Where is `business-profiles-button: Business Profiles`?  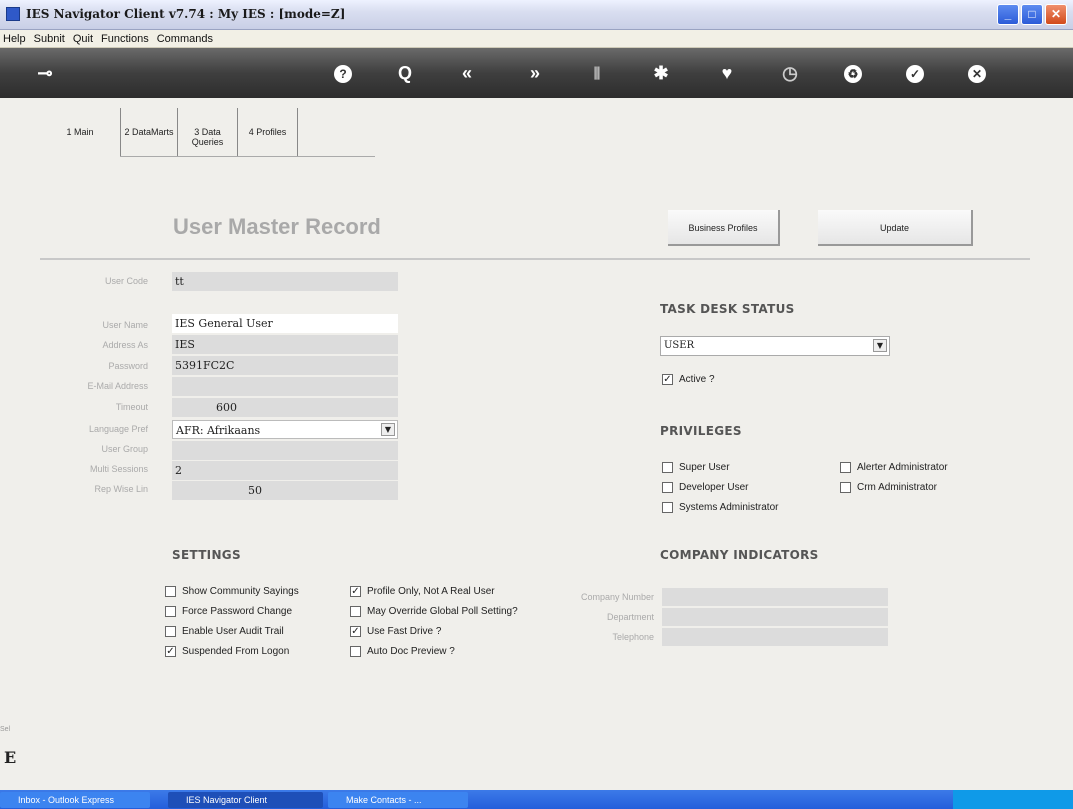
business-profiles-button: Business Profiles is located at coordinates (724, 228).